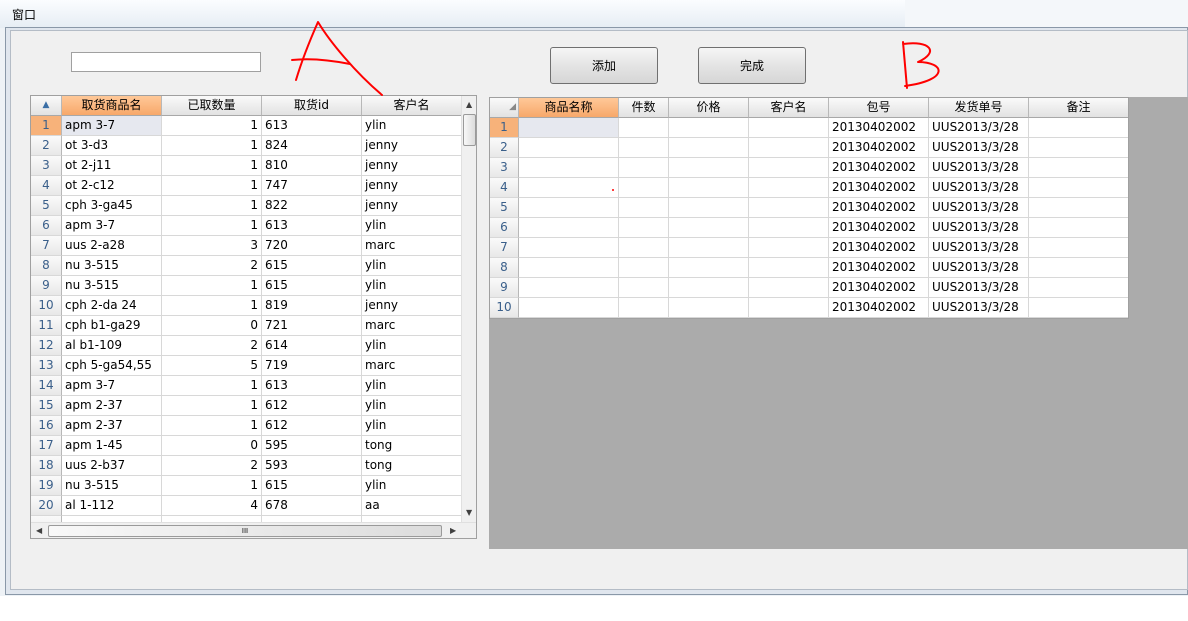  I want to click on row-header: 4, so click(504, 188).